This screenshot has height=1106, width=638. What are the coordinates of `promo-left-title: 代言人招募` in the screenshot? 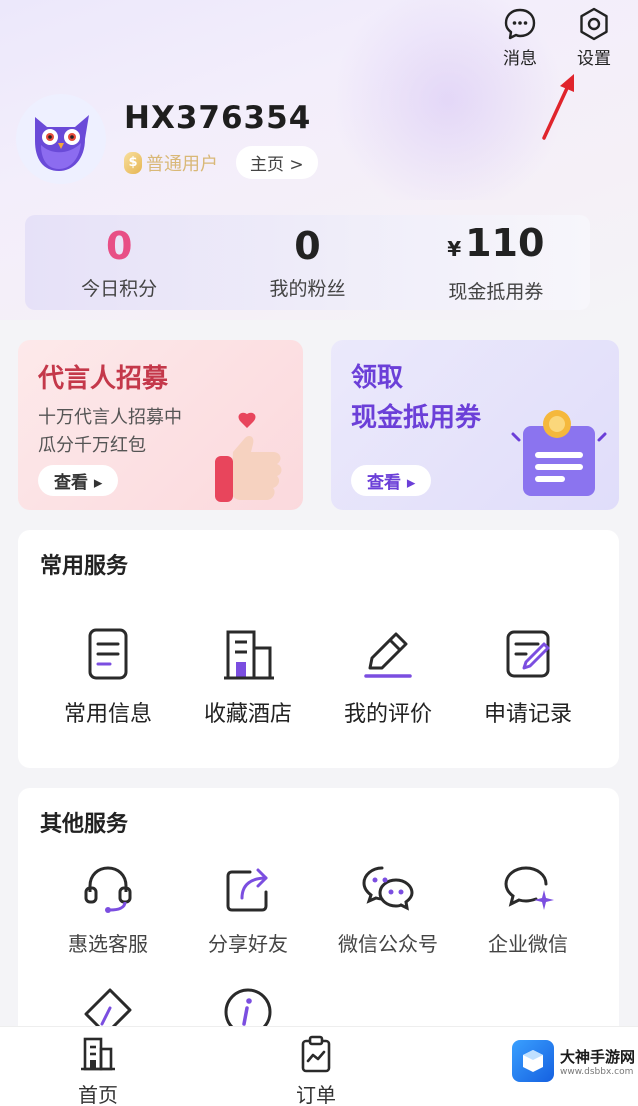 It's located at (103, 379).